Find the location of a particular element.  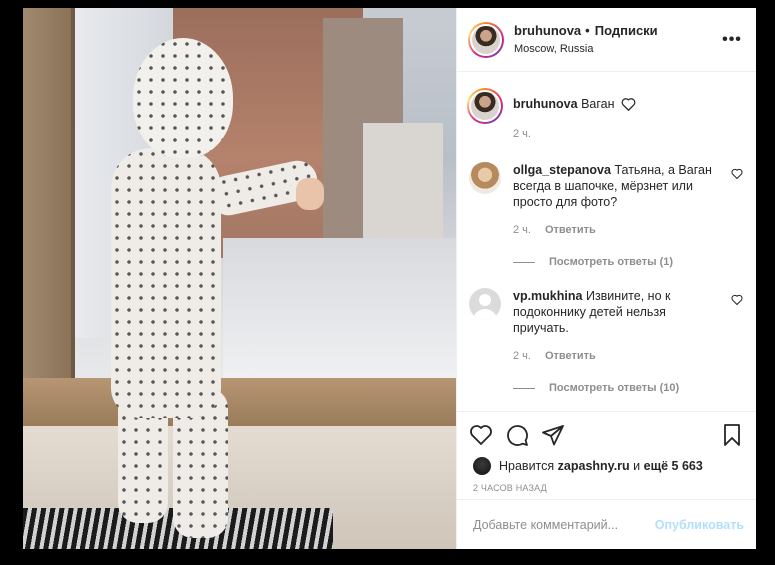

share-icon is located at coordinates (553, 435).